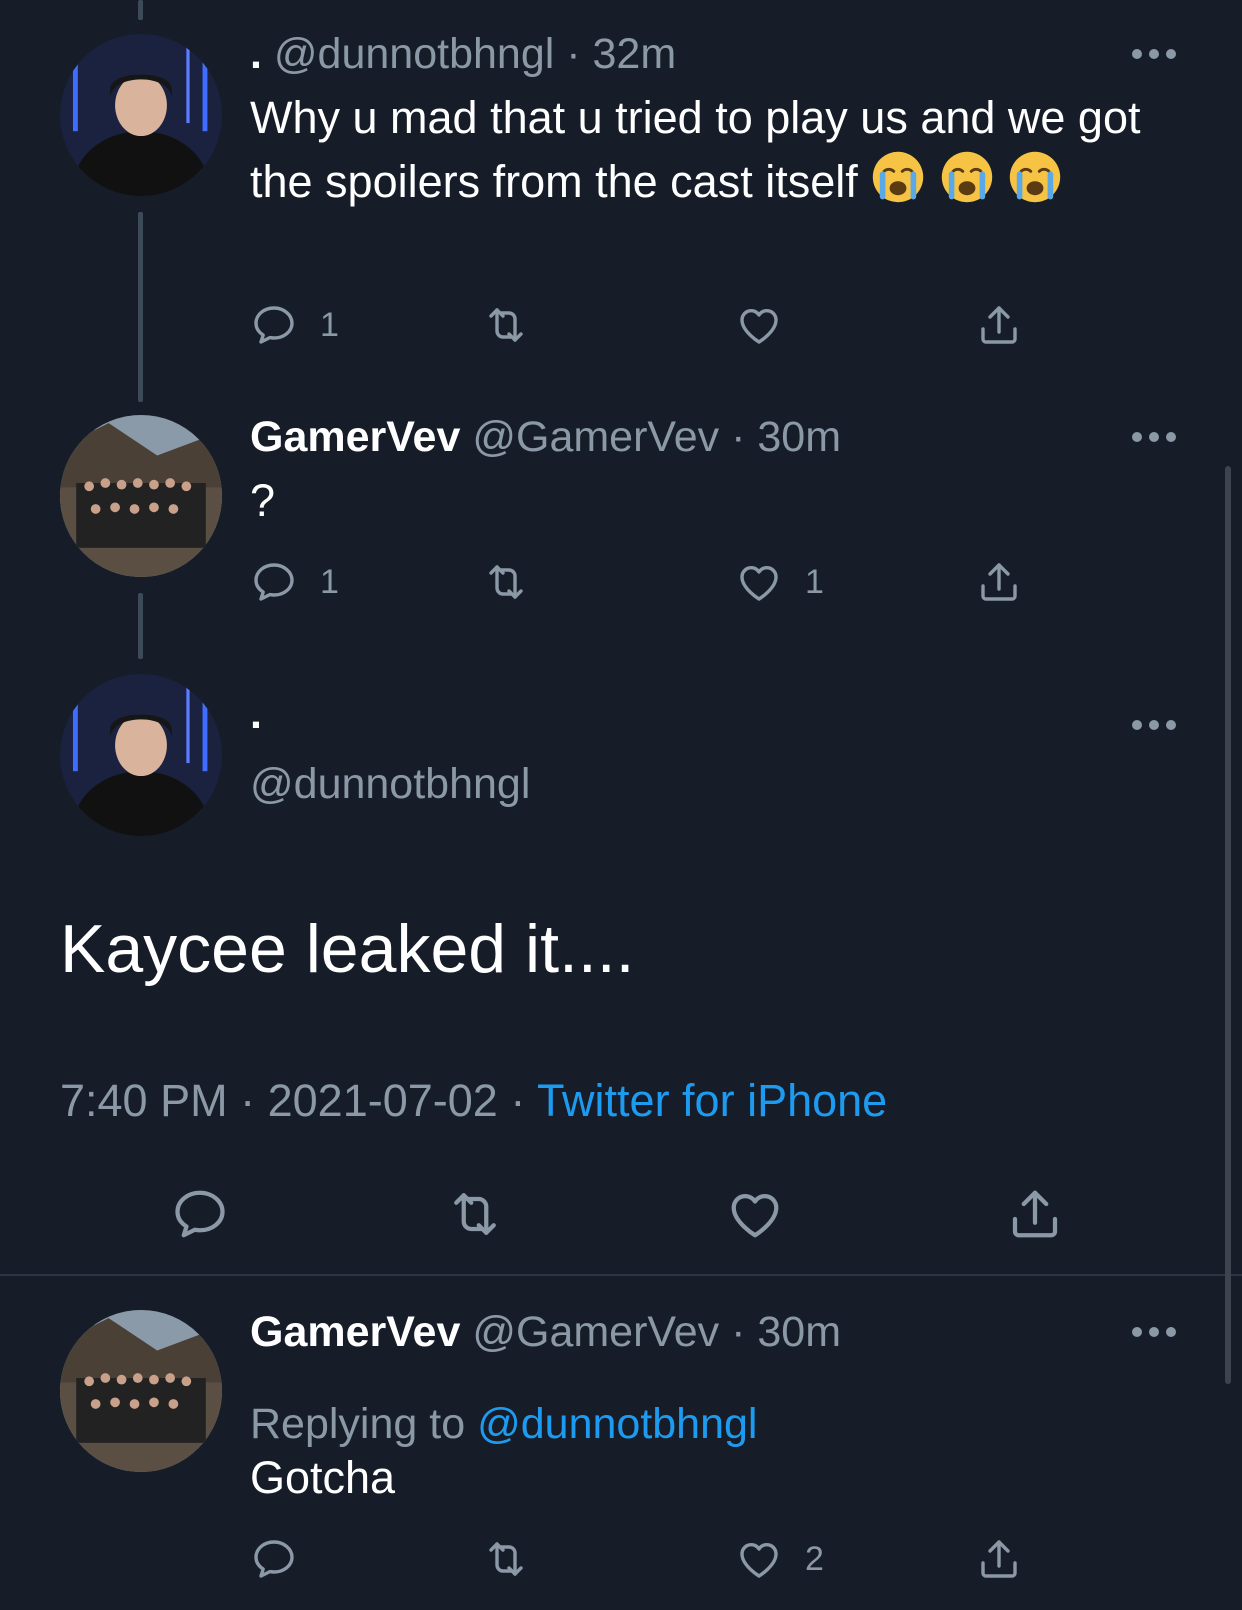  I want to click on tweet-header: . @dunnotbhngl · 32m, so click(463, 54).